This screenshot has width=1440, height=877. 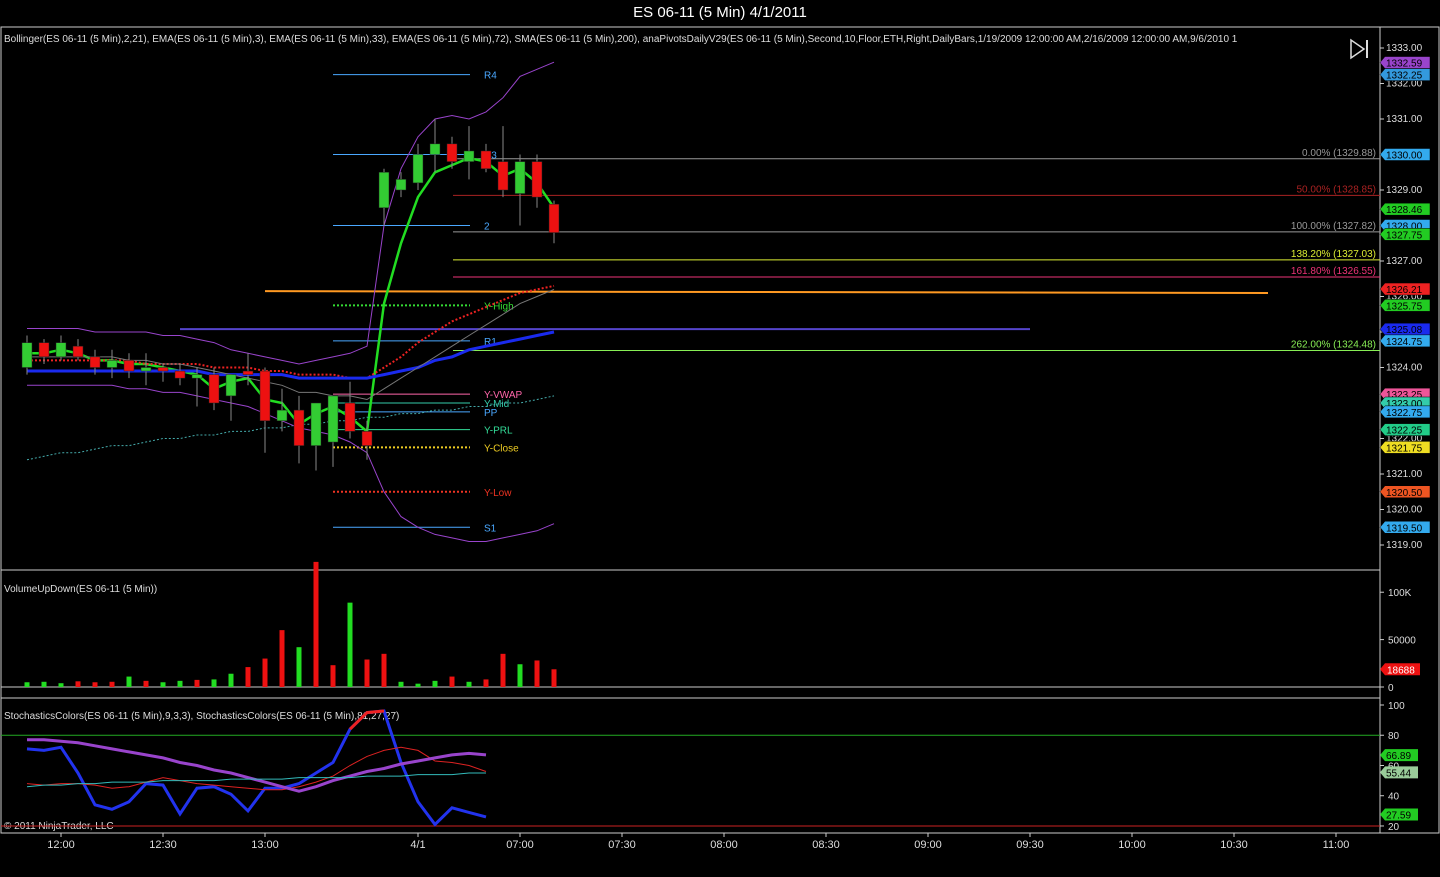 I want to click on time-tick-label: 08:30, so click(x=826, y=845).